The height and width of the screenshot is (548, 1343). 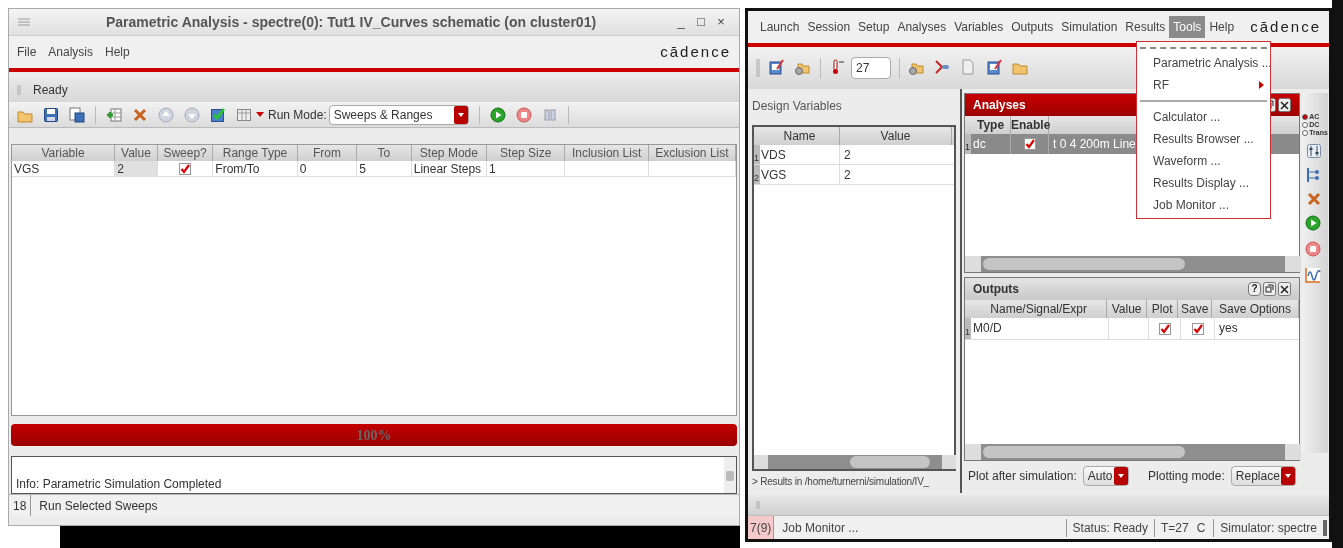 What do you see at coordinates (526, 168) in the screenshot?
I see `table-cell: 1` at bounding box center [526, 168].